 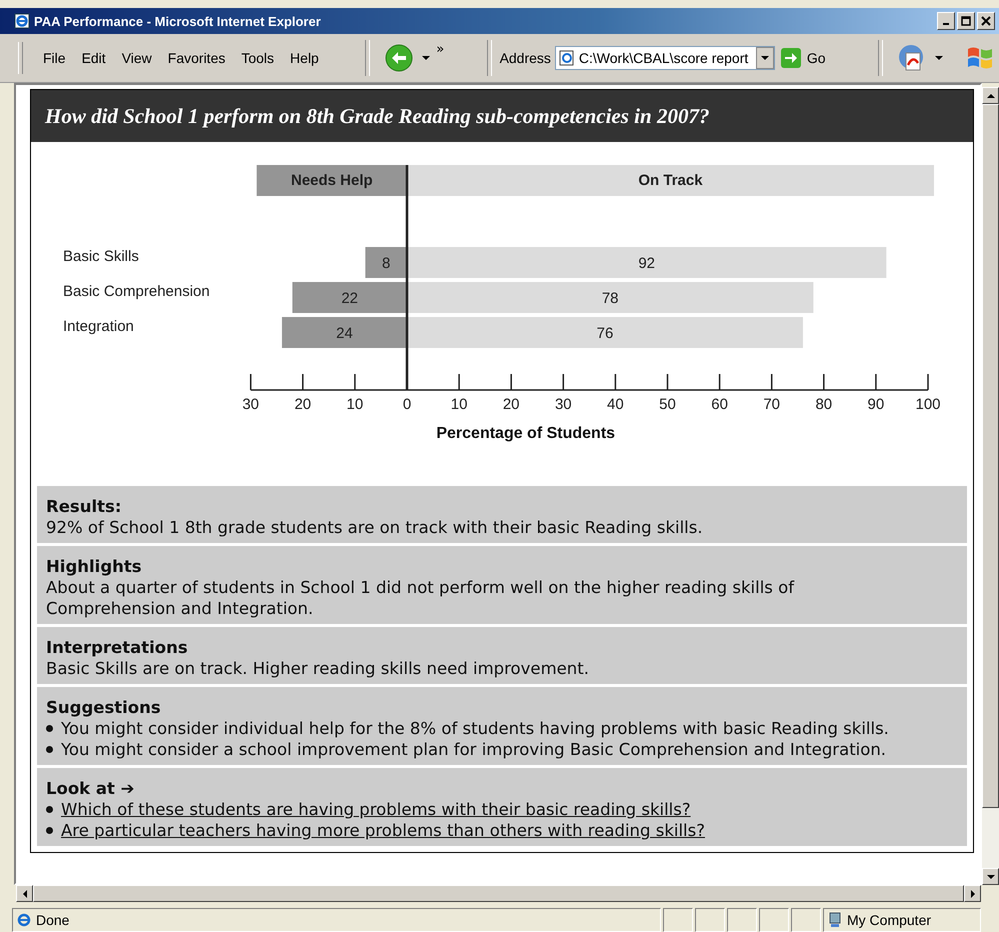 What do you see at coordinates (525, 58) in the screenshot?
I see `address-label: Address` at bounding box center [525, 58].